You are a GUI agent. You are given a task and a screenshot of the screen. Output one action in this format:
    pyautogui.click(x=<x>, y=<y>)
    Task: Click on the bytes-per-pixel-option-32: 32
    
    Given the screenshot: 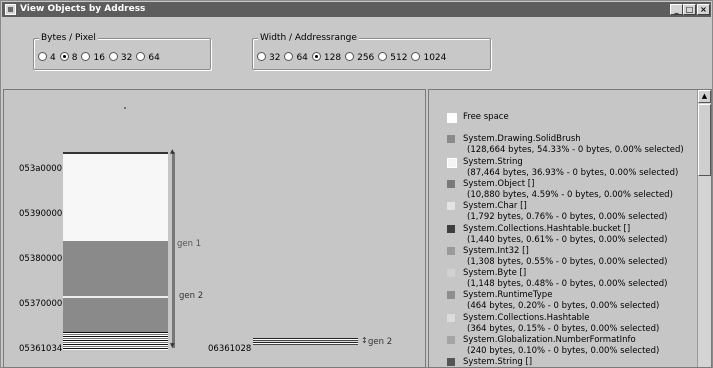 What is the action you would take?
    pyautogui.click(x=120, y=57)
    